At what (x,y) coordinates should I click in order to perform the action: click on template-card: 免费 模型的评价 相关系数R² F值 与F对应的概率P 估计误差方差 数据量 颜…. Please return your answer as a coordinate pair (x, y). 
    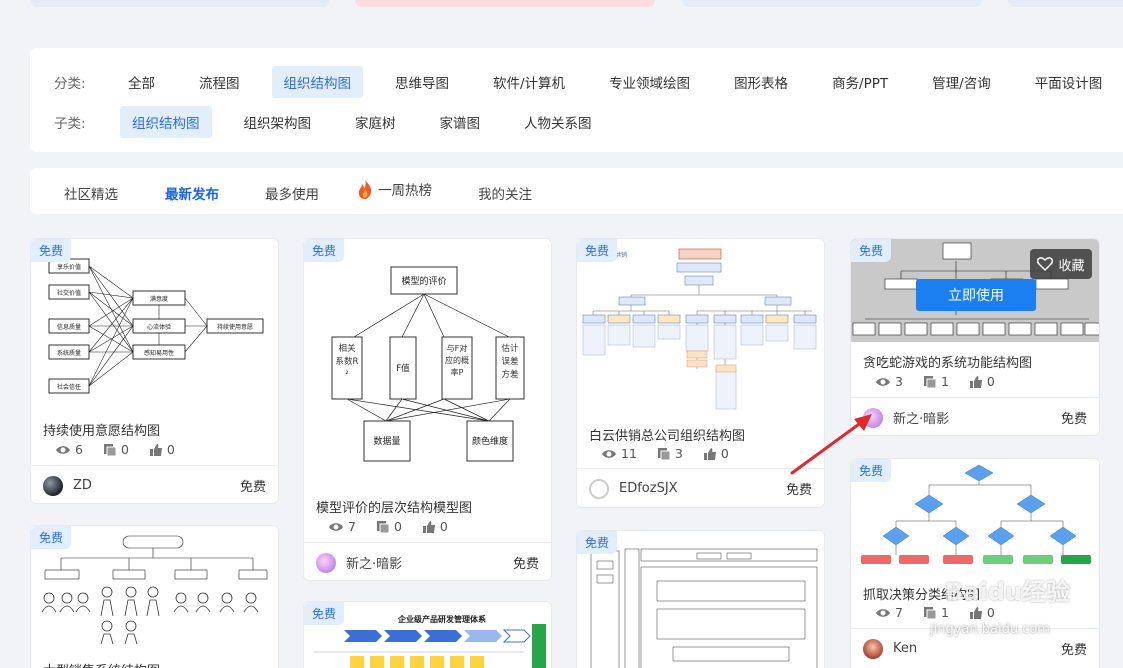
    Looking at the image, I should click on (427, 409).